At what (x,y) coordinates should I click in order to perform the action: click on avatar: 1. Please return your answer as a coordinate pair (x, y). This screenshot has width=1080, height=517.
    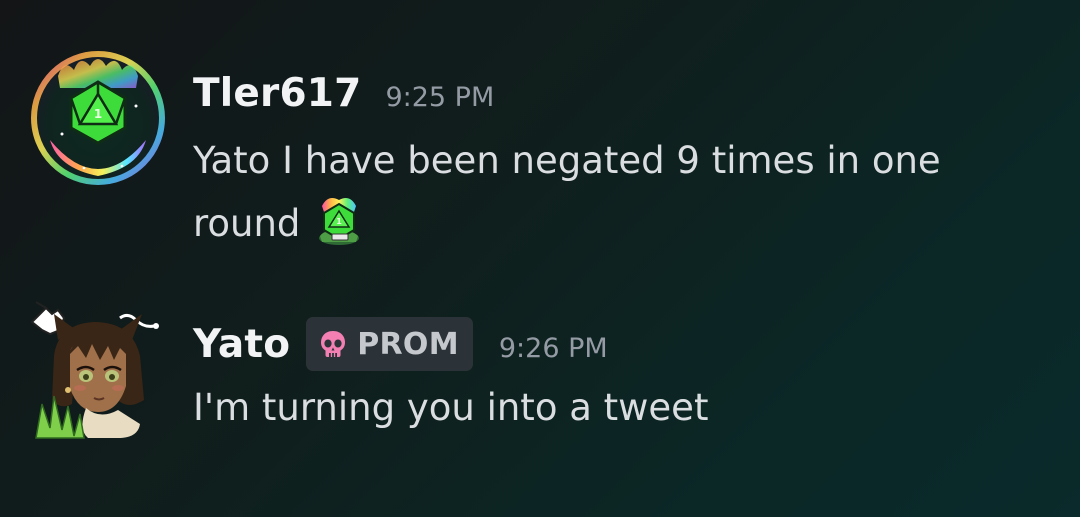
    Looking at the image, I should click on (98, 118).